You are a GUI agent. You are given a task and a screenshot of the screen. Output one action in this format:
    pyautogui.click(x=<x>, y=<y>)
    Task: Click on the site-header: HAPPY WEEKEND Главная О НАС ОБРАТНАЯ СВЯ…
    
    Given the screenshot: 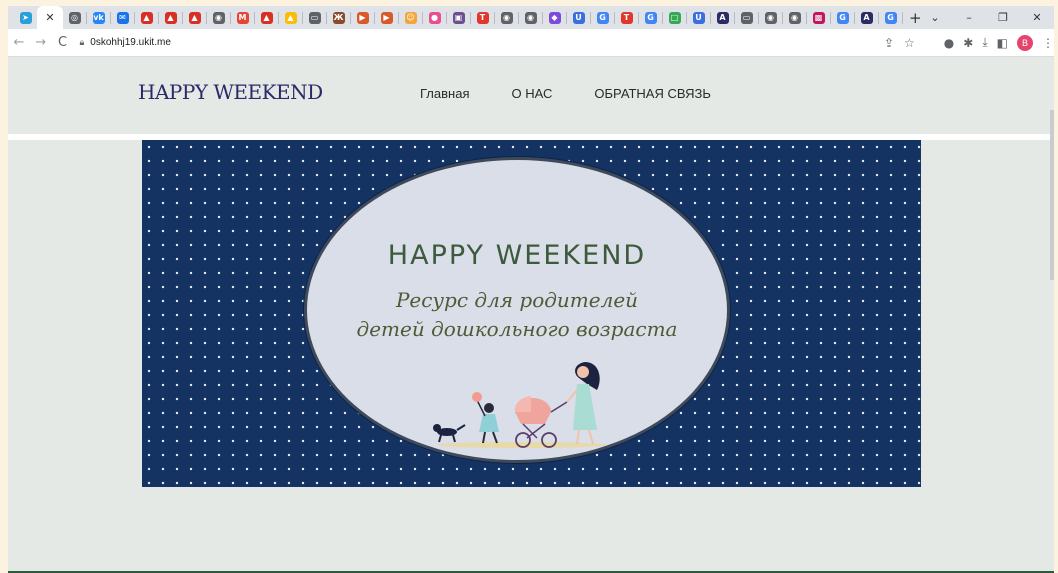 What is the action you would take?
    pyautogui.click(x=531, y=94)
    